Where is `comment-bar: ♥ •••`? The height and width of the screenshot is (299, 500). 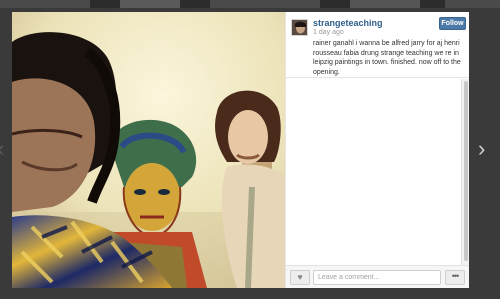 comment-bar: ♥ ••• is located at coordinates (377, 276).